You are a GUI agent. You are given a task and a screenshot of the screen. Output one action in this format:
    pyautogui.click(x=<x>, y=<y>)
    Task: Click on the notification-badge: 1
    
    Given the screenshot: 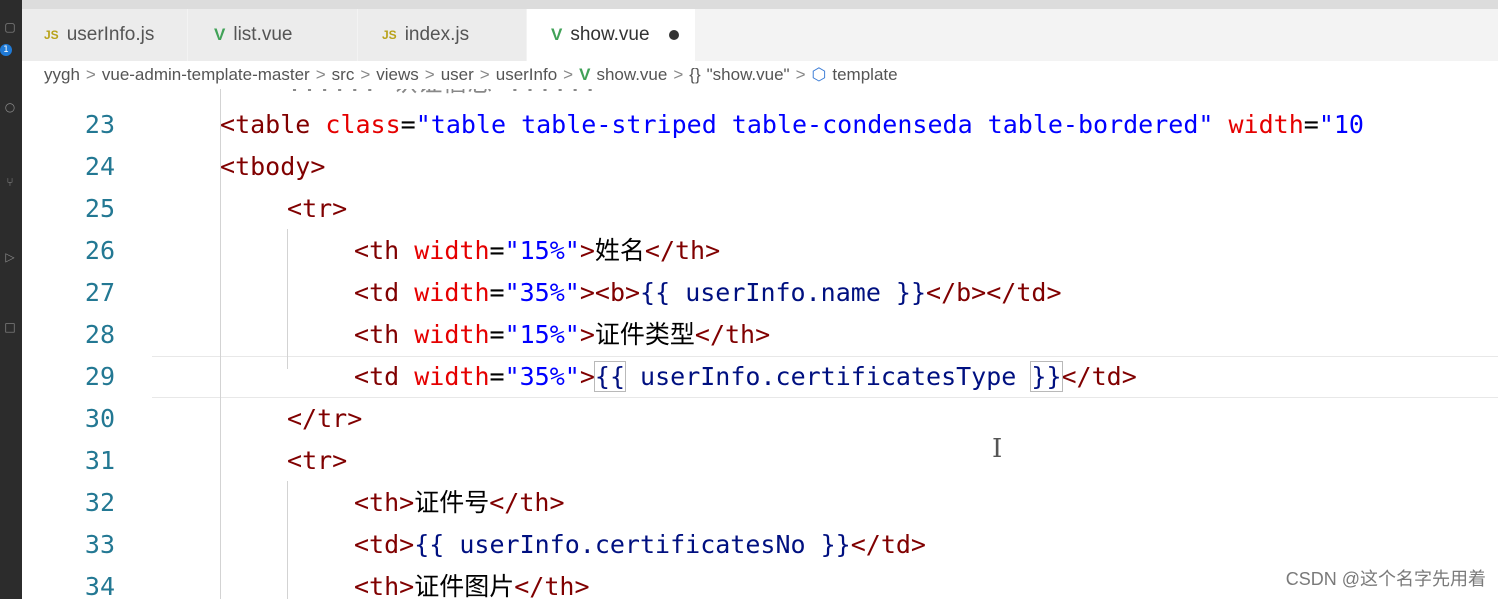 What is the action you would take?
    pyautogui.click(x=6, y=50)
    